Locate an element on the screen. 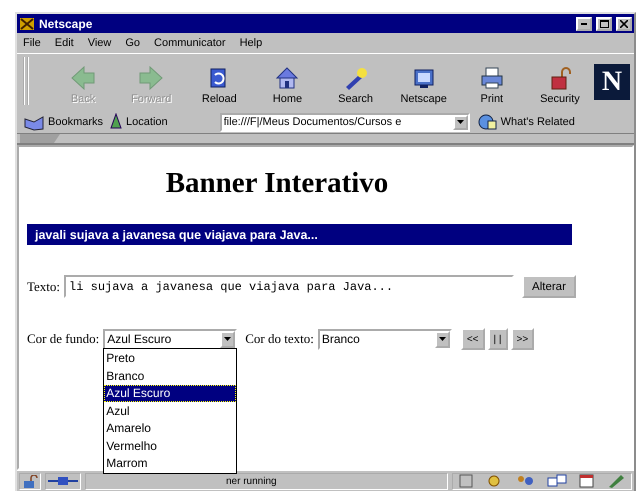  toolbar-button: Netscape is located at coordinates (423, 85).